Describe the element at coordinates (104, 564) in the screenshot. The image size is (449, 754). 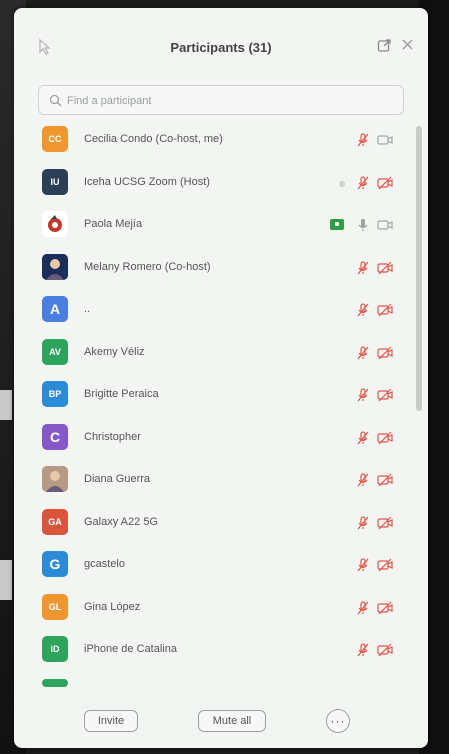
I see `participant-name: gcastelo` at that location.